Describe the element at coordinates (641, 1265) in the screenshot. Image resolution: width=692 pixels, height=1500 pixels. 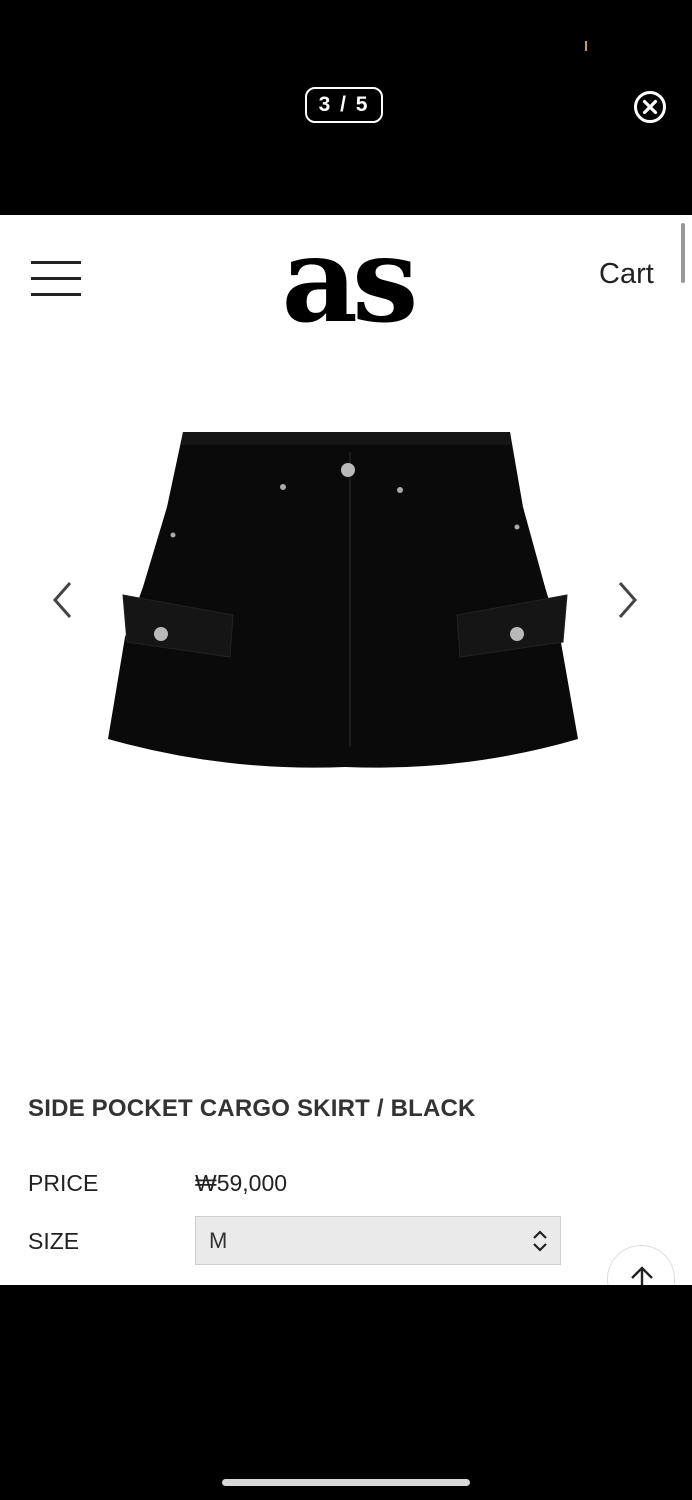
I see `scroll-top-button` at that location.